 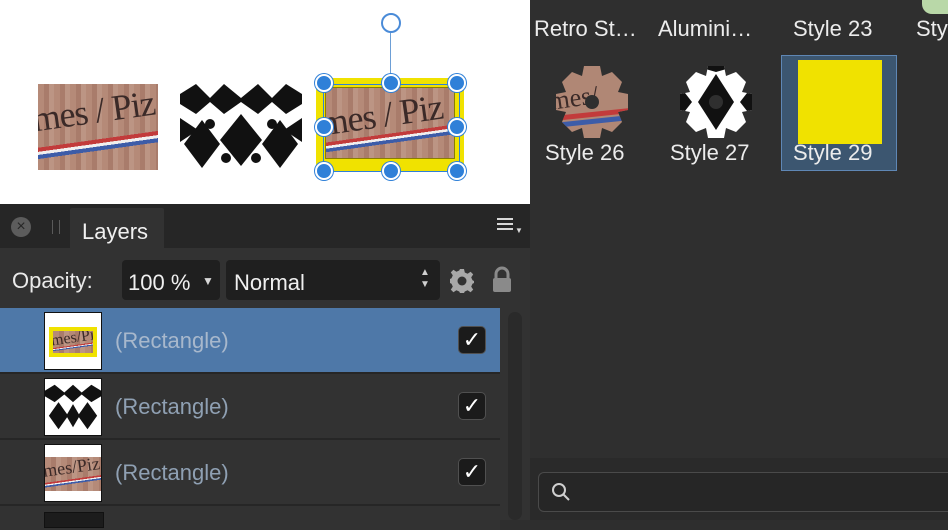 What do you see at coordinates (333, 280) in the screenshot?
I see `blend-mode-select: Normal ▲ ▼` at bounding box center [333, 280].